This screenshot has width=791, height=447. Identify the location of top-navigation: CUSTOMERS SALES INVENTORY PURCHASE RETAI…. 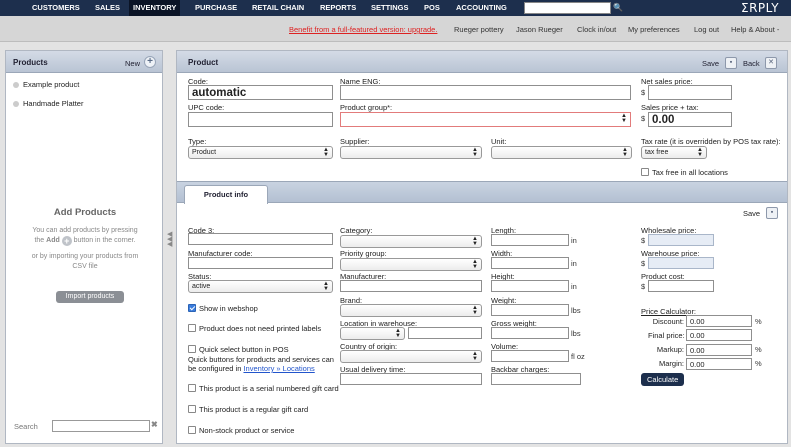
(395, 8).